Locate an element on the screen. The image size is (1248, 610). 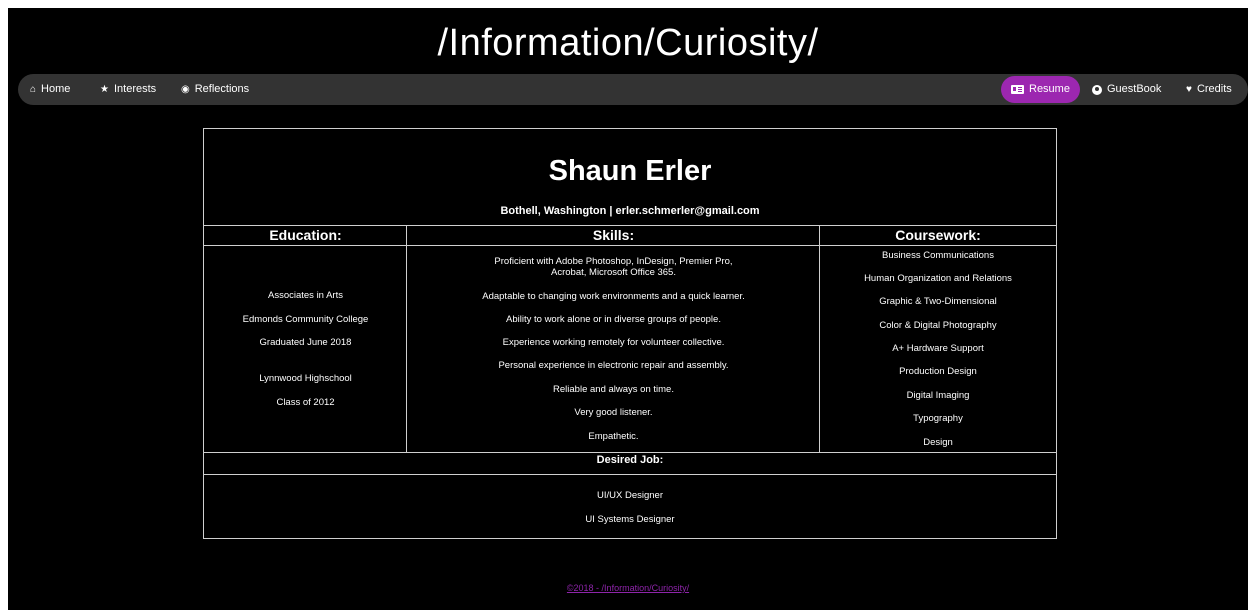
coursework-item: Typography is located at coordinates (938, 418).